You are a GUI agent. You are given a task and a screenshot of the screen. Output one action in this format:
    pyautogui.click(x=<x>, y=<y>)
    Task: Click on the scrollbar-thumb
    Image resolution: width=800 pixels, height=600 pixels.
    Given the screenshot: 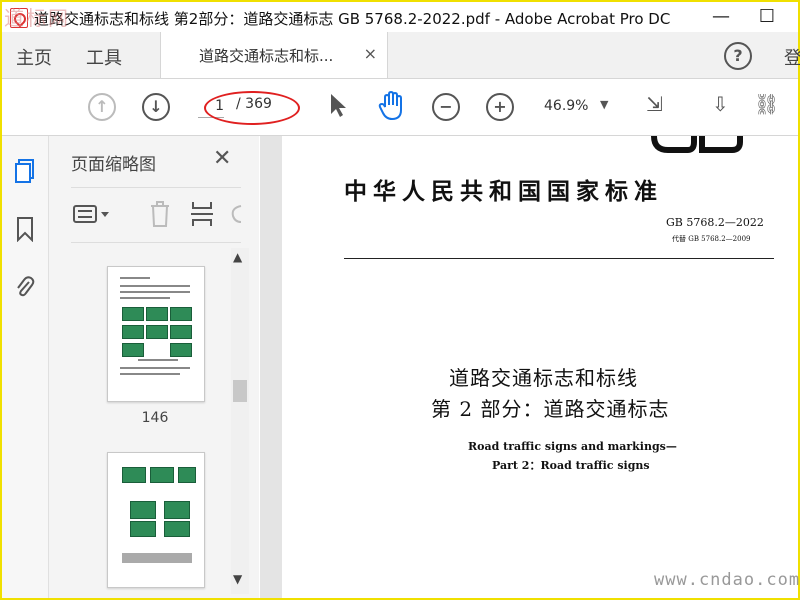 What is the action you would take?
    pyautogui.click(x=240, y=391)
    